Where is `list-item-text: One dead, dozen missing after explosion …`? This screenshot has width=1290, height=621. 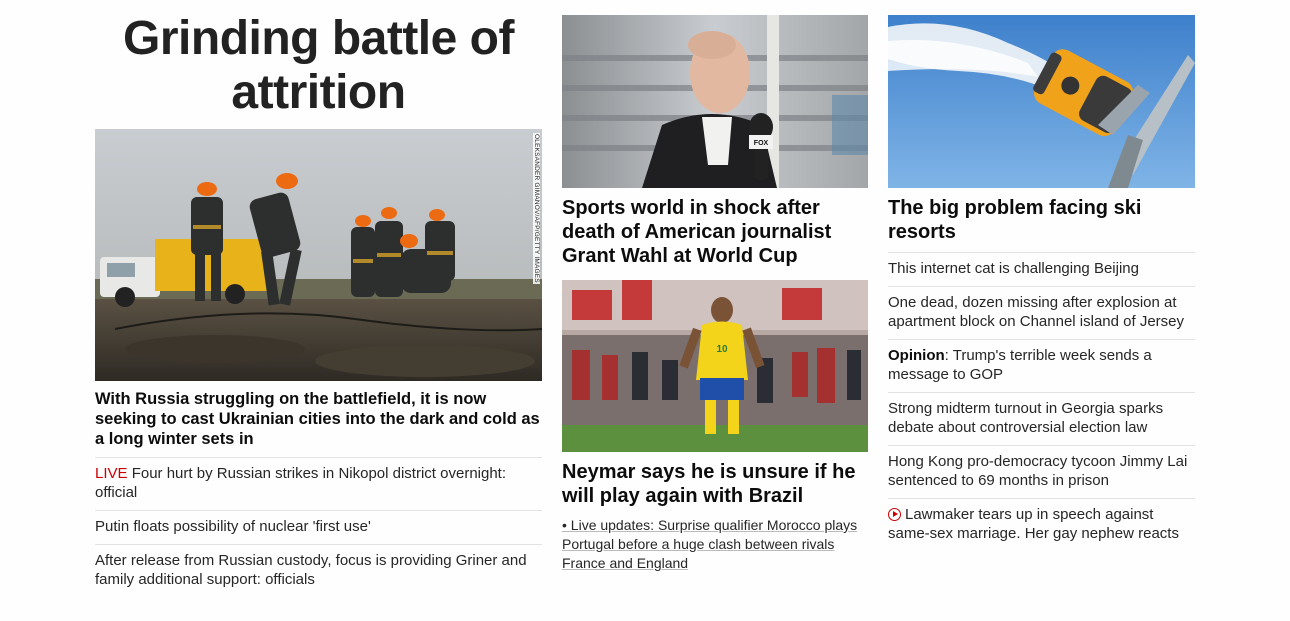
list-item-text: One dead, dozen missing after explosion … is located at coordinates (1036, 312).